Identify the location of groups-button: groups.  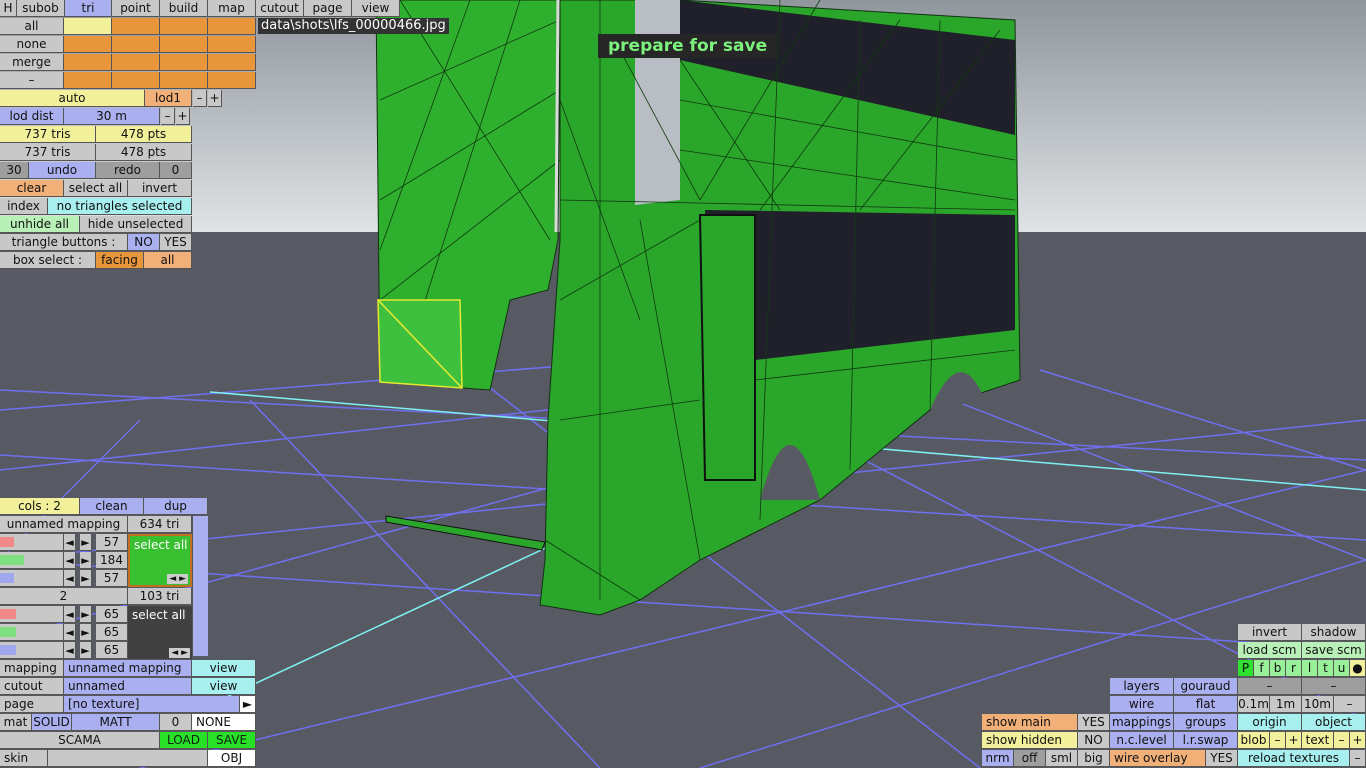
(1206, 722).